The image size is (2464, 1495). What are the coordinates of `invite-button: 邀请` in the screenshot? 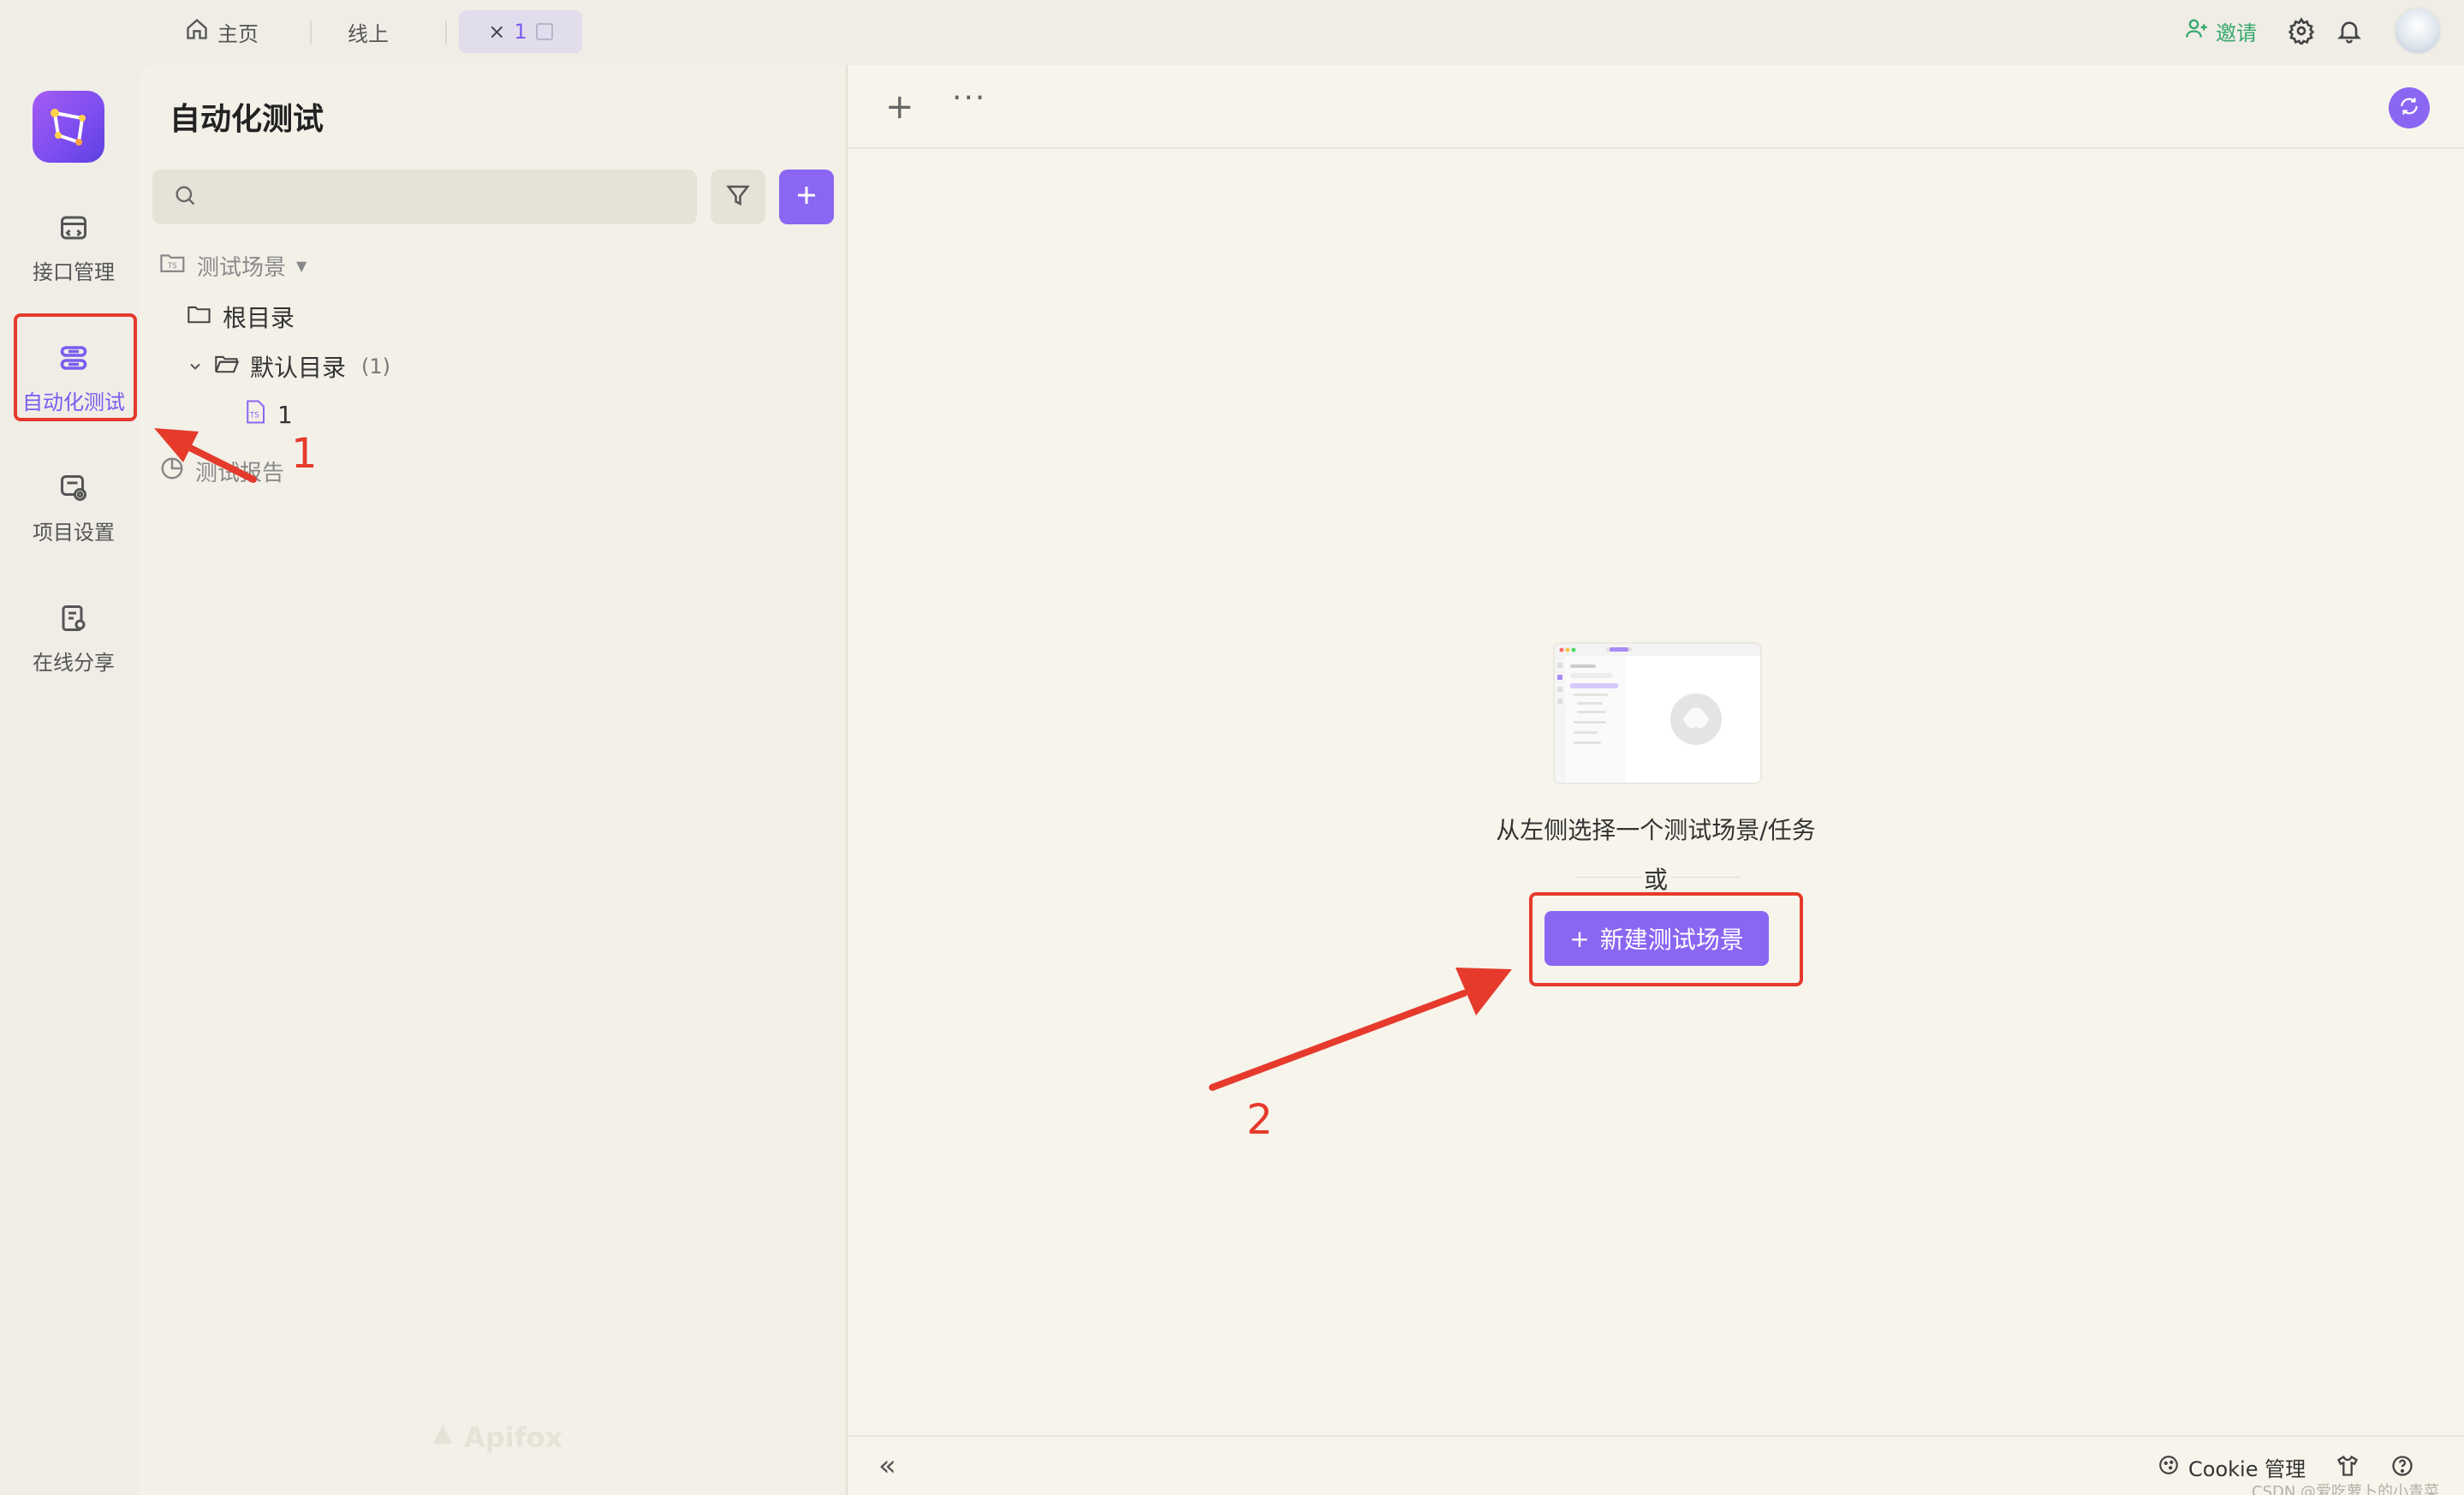 It's located at (2221, 31).